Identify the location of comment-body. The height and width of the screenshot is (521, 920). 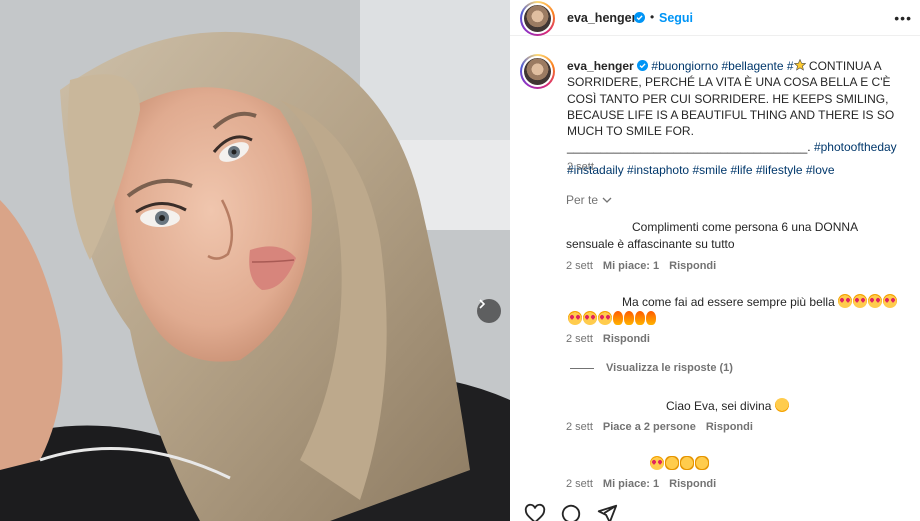
(680, 464).